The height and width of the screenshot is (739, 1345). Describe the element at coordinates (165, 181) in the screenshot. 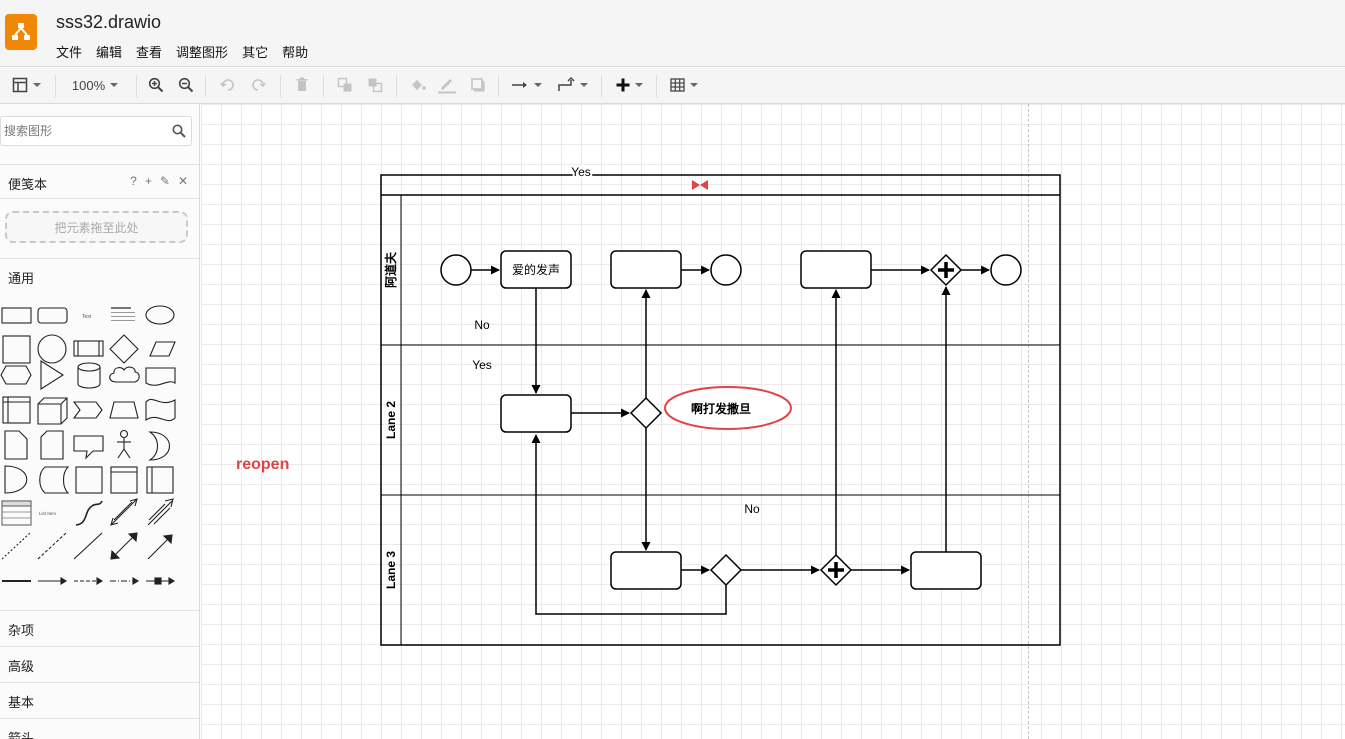

I see `edit-icon: ✎` at that location.